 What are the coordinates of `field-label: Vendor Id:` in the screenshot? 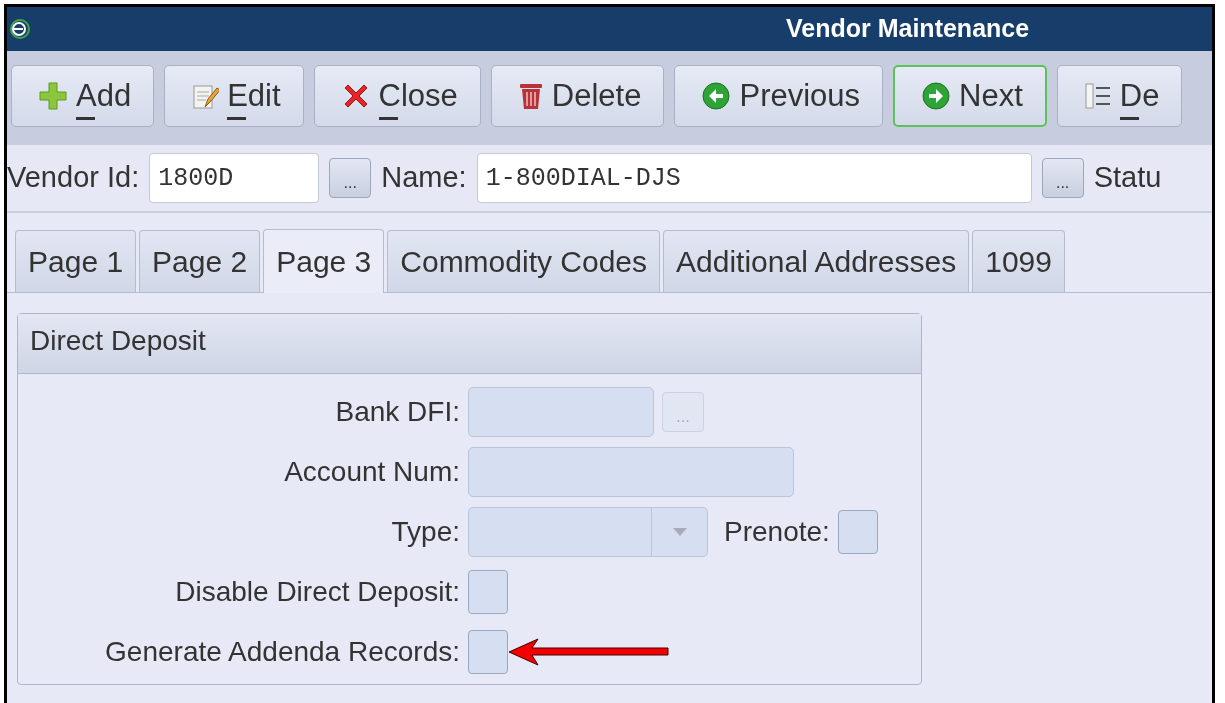 It's located at (73, 178).